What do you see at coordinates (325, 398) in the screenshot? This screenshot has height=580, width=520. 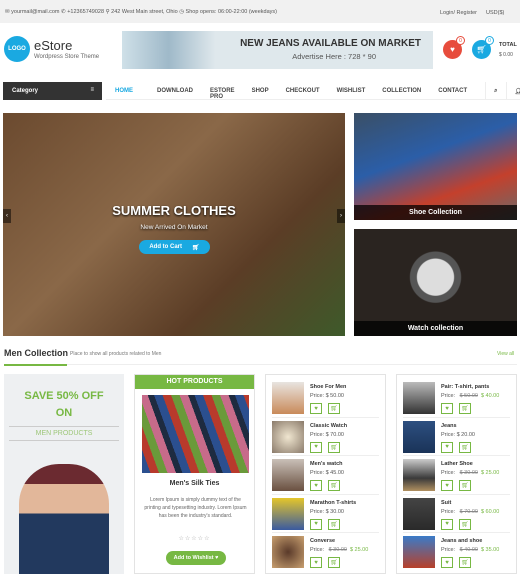 I see `list-item: Shoe For Men Price: $ 50.00 ♥ 🛒︎` at bounding box center [325, 398].